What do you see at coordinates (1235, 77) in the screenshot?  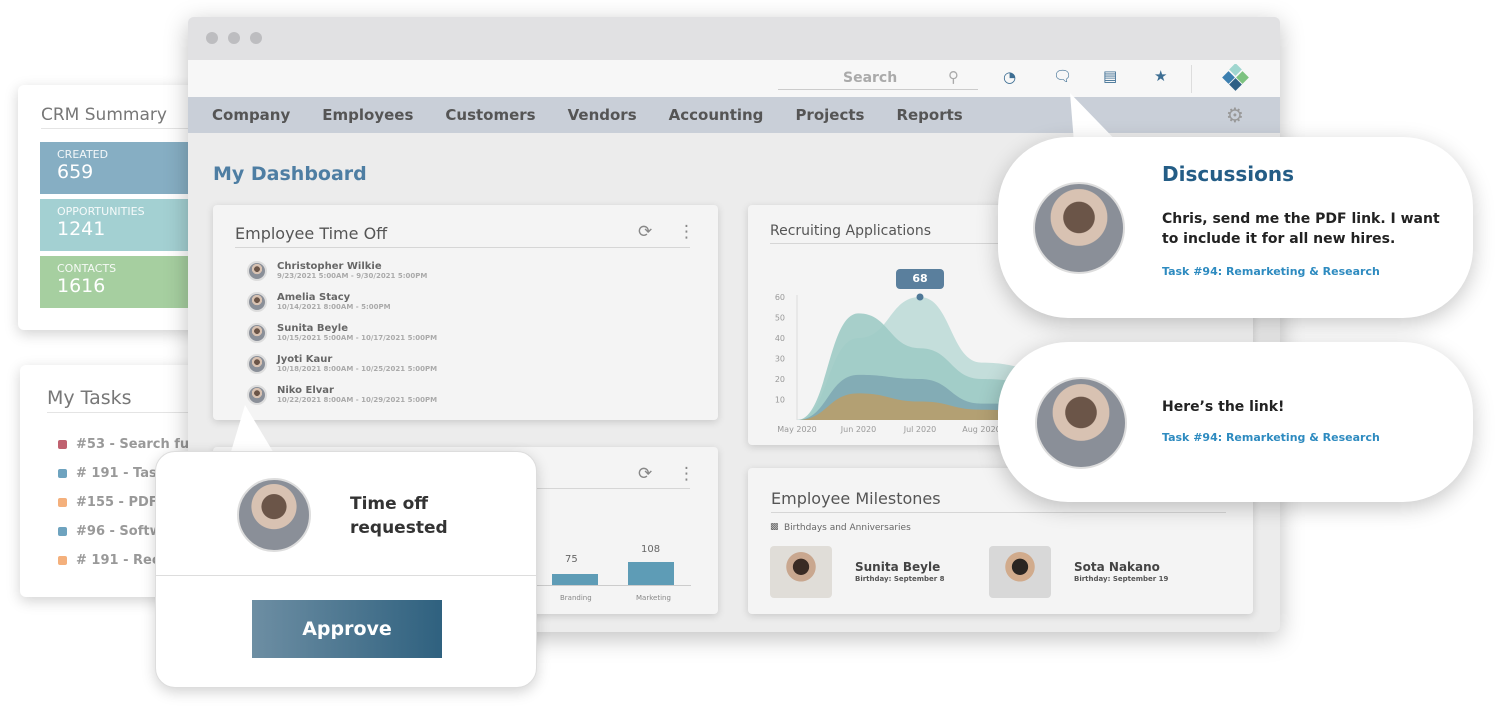 I see `logo` at bounding box center [1235, 77].